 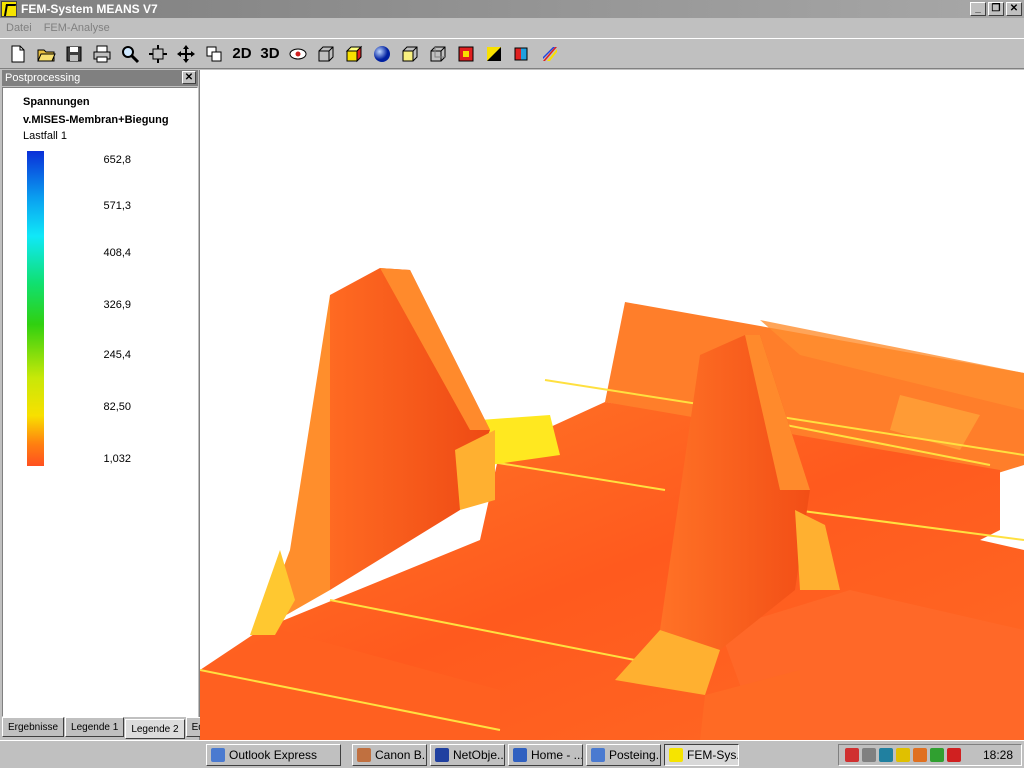 I want to click on scale-value: 245,4, so click(x=117, y=355).